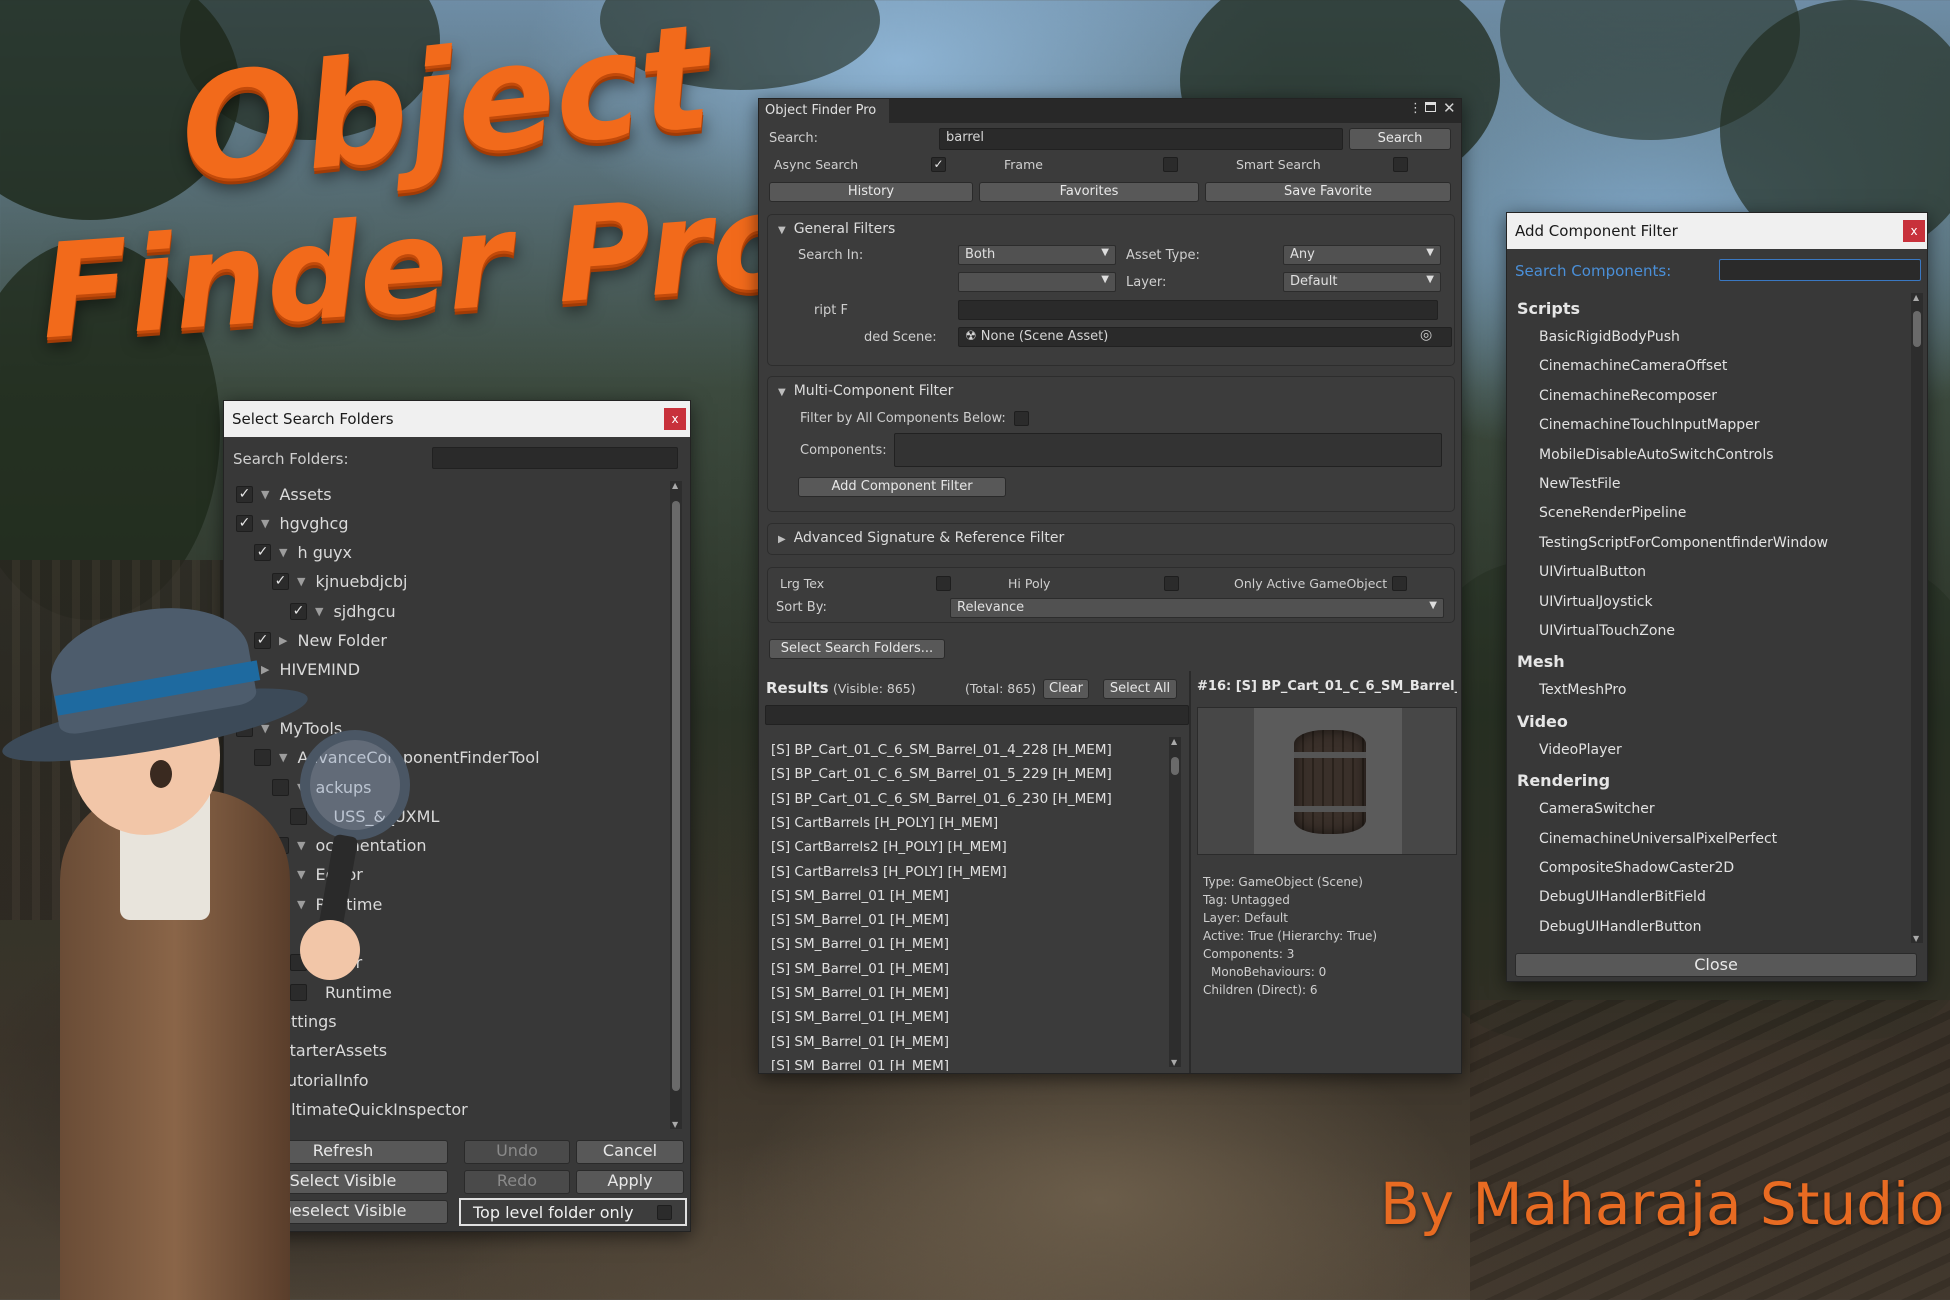  Describe the element at coordinates (1066, 689) in the screenshot. I see `clear-button: Clear` at that location.